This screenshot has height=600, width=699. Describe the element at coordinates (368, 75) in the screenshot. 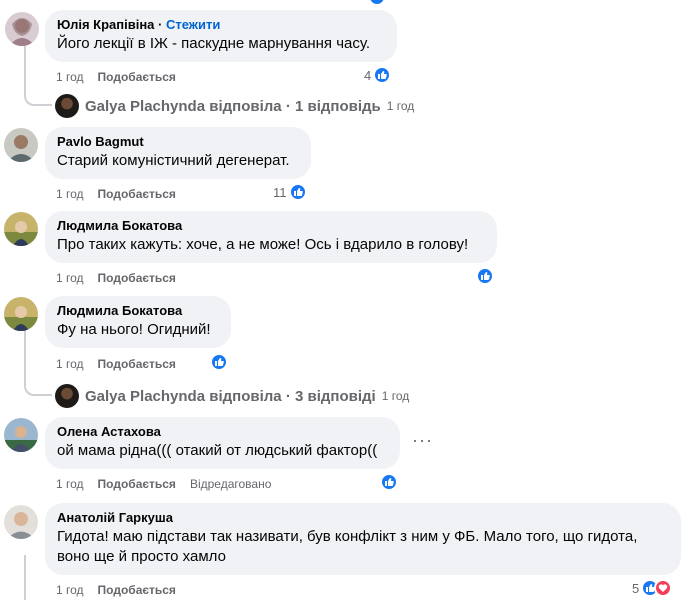

I see `like-count: 4` at that location.